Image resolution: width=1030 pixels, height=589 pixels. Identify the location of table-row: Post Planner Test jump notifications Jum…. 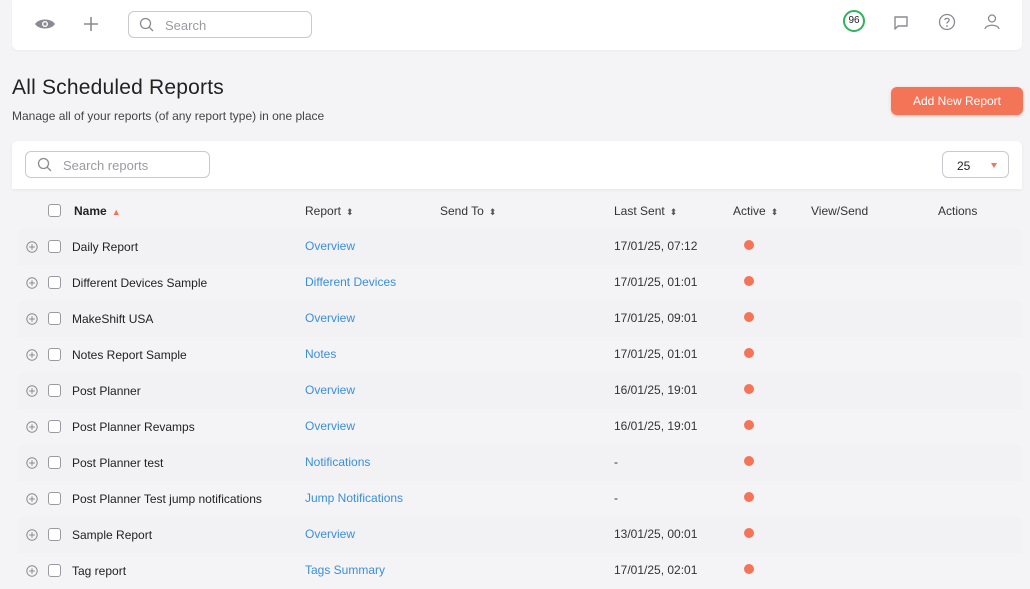
(520, 499).